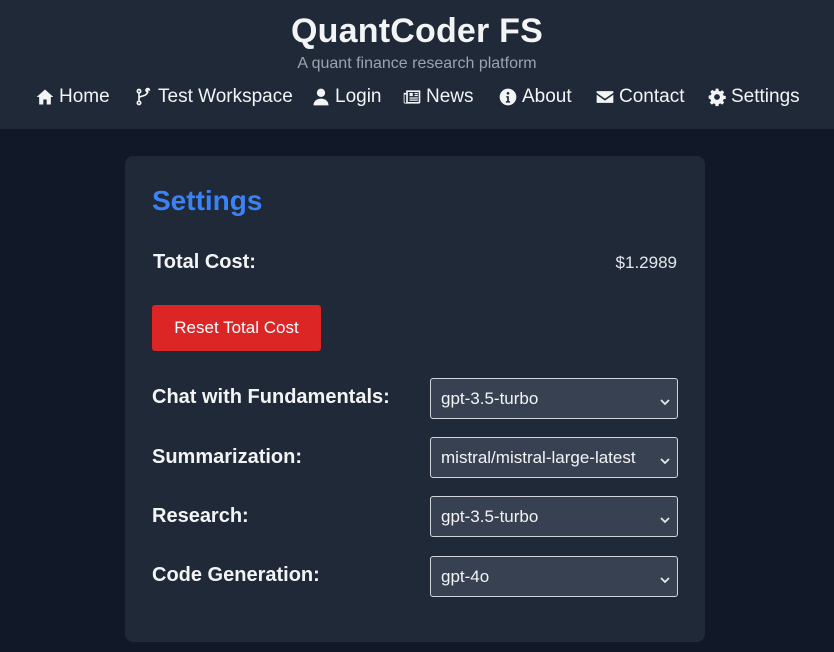 Image resolution: width=834 pixels, height=652 pixels. I want to click on nav-settings: Settings, so click(753, 97).